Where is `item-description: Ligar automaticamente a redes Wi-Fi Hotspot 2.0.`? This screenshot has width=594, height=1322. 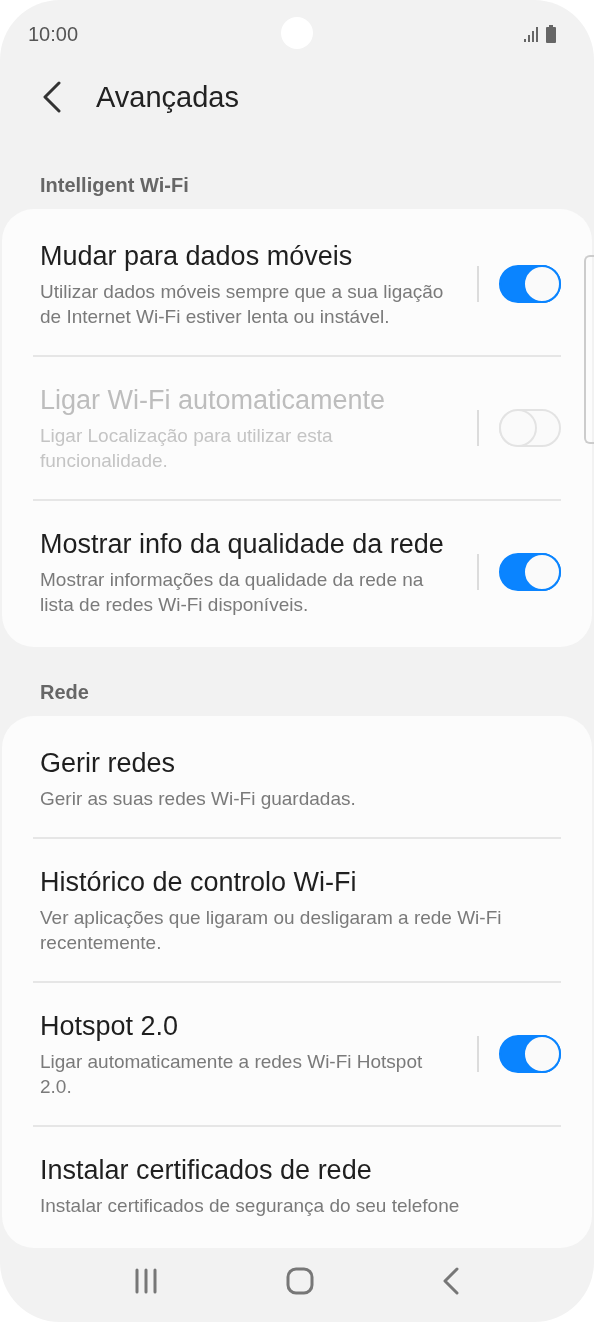
item-description: Ligar automaticamente a redes Wi-Fi Hotspot 2.0. is located at coordinates (232, 1074).